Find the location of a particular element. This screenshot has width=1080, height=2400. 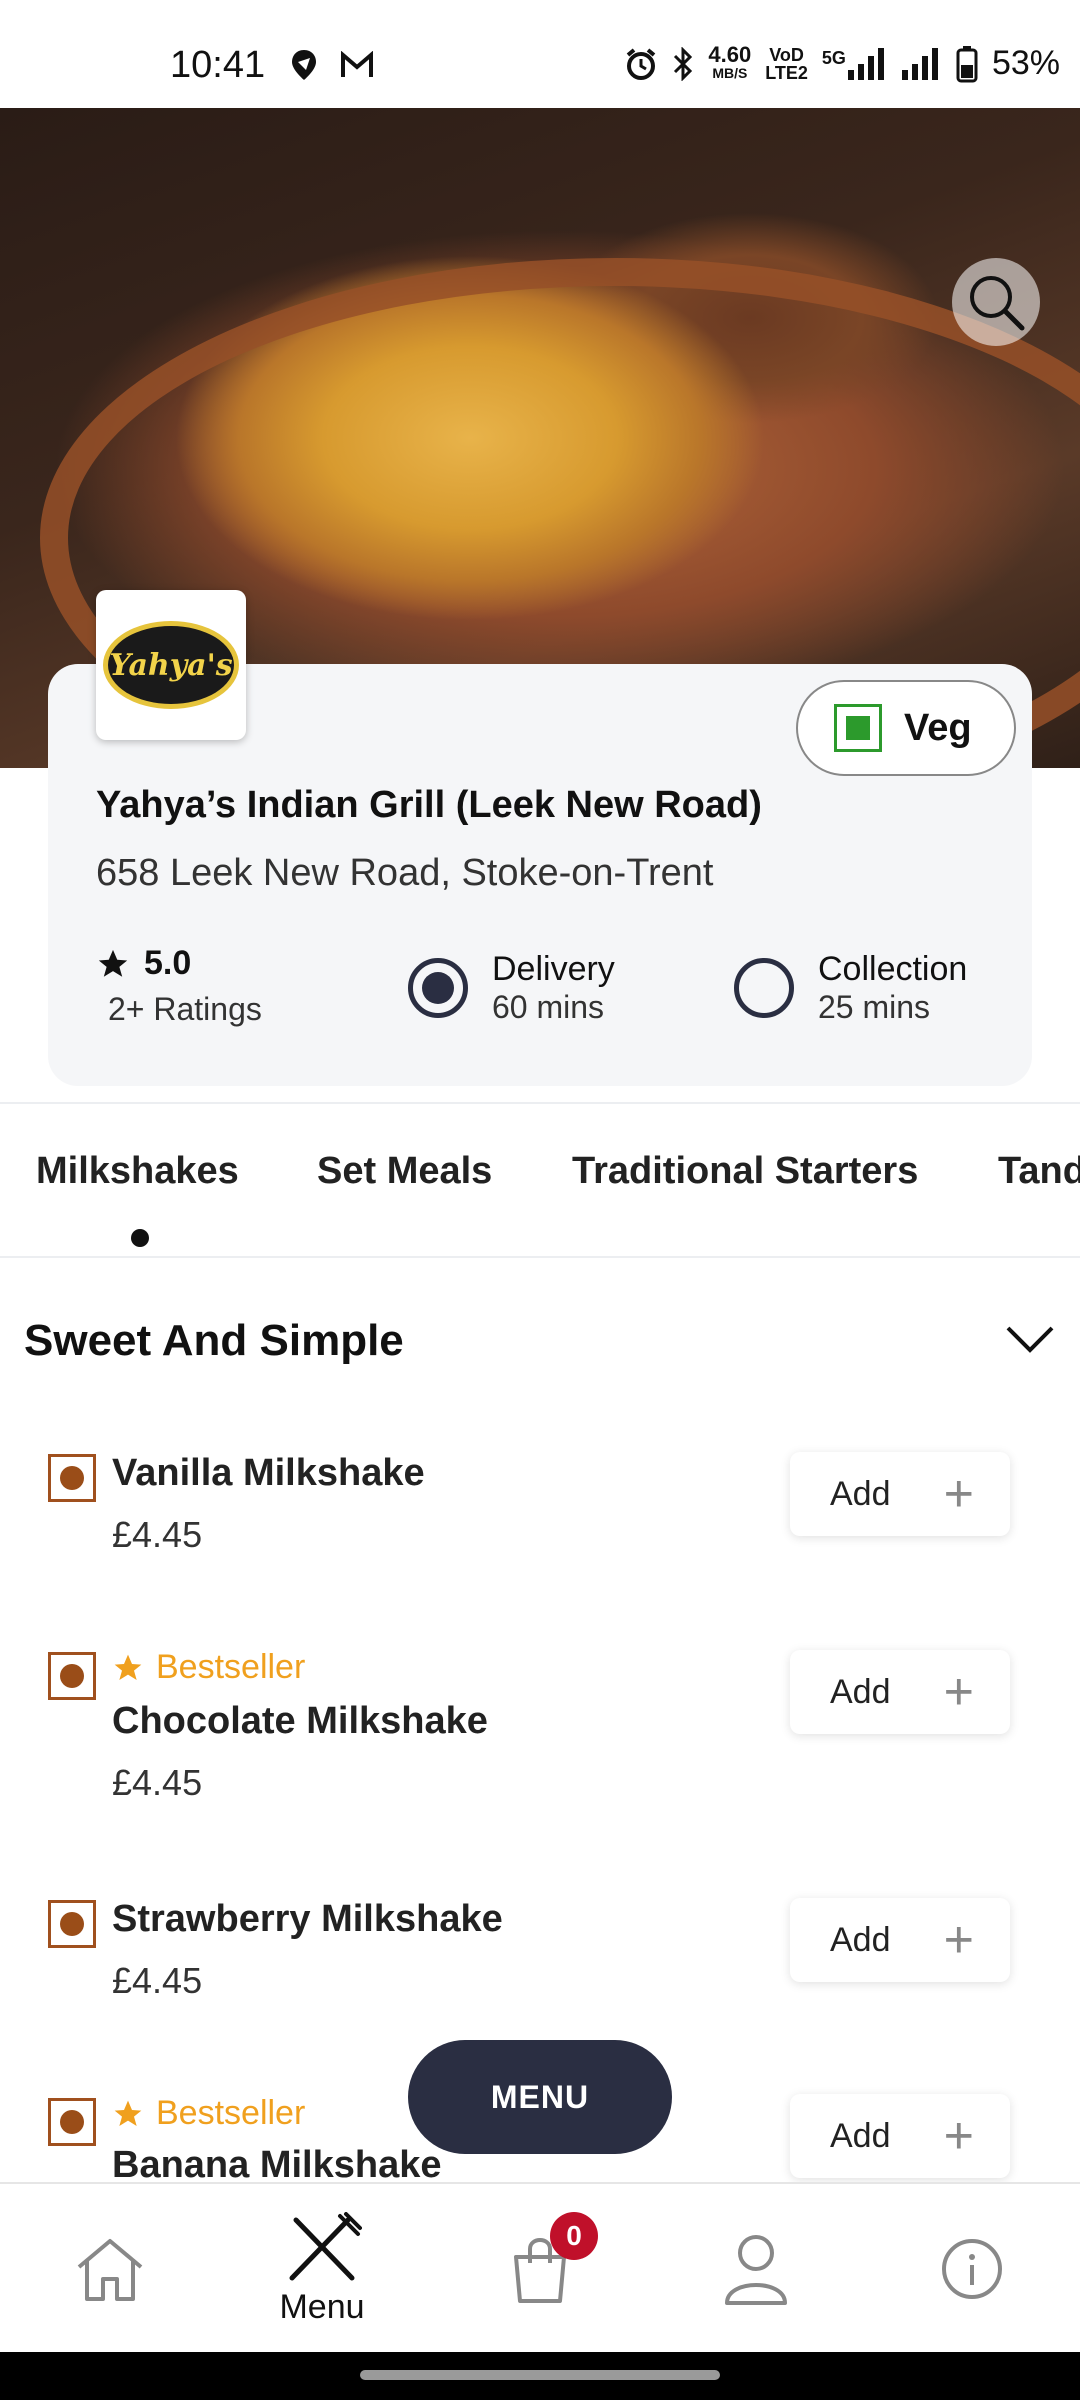

nav-info is located at coordinates (972, 2269).